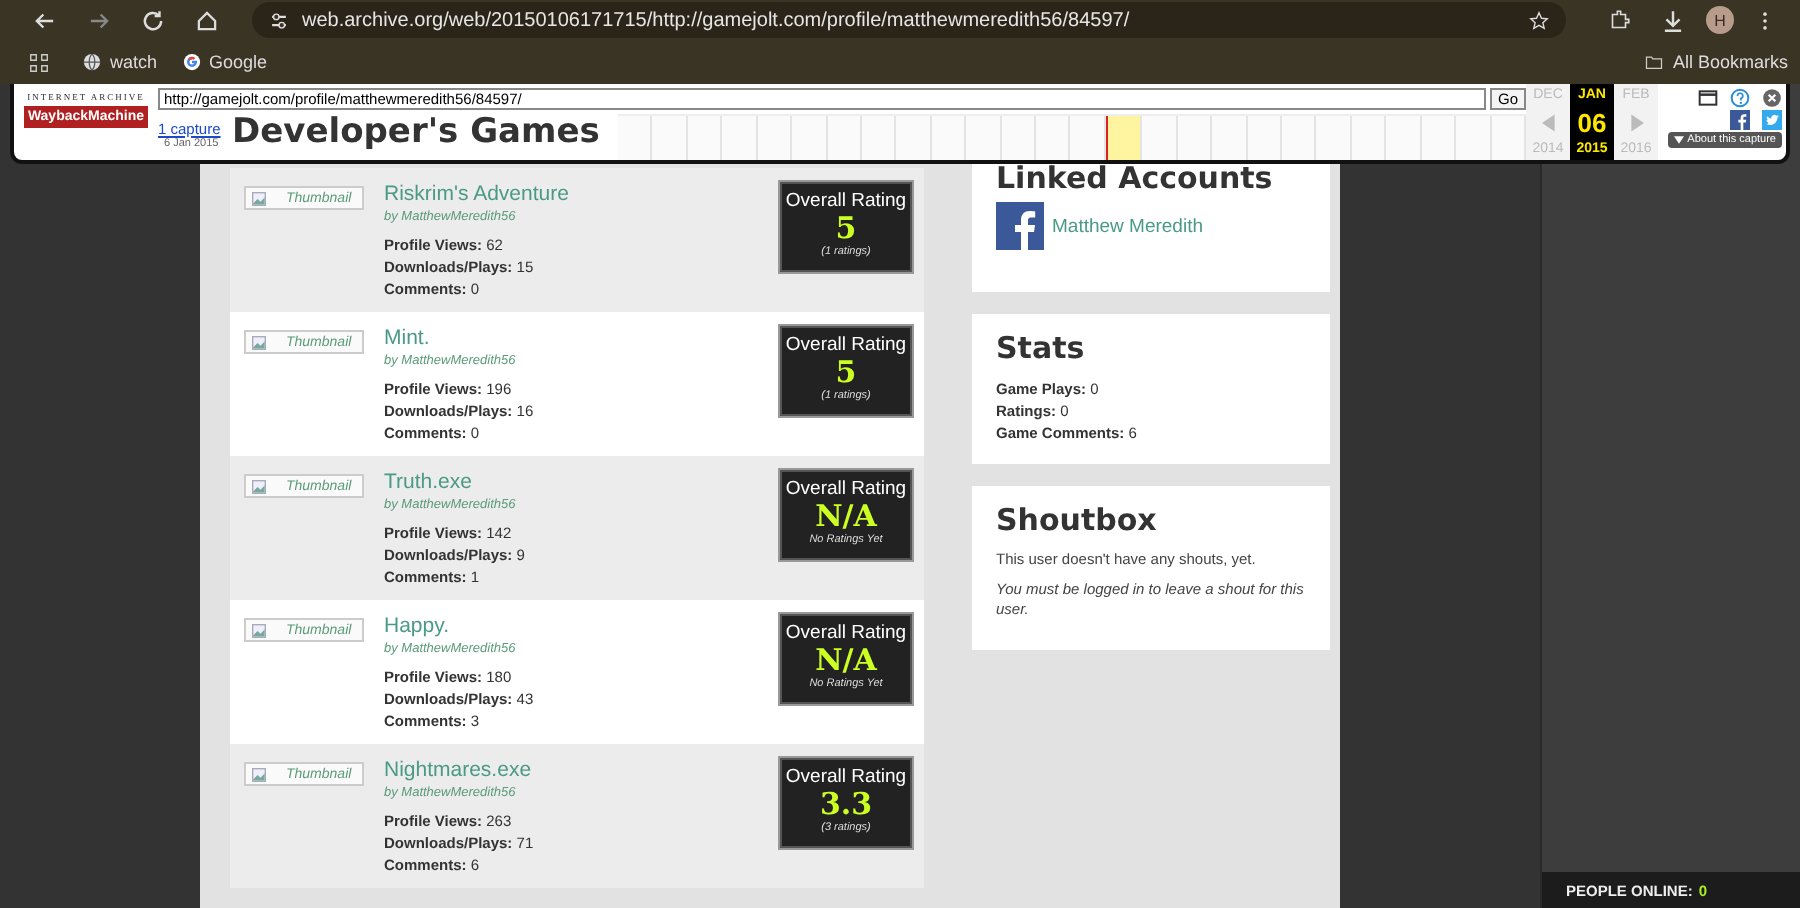 Image resolution: width=1800 pixels, height=908 pixels. Describe the element at coordinates (191, 62) in the screenshot. I see `google-icon` at that location.